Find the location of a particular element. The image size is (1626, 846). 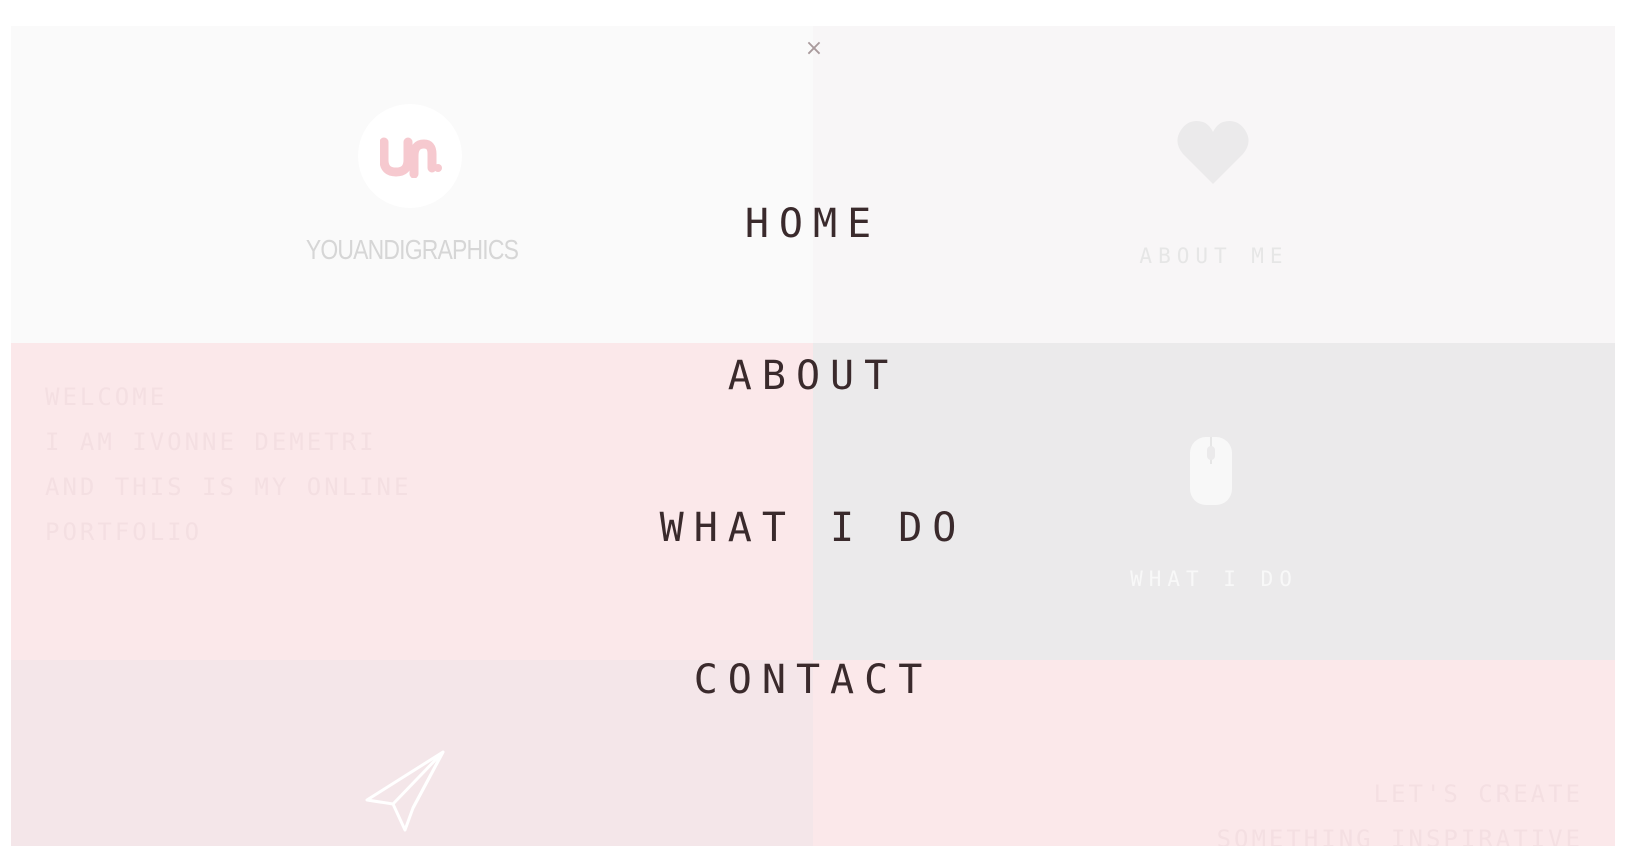

logo-icon is located at coordinates (410, 156).